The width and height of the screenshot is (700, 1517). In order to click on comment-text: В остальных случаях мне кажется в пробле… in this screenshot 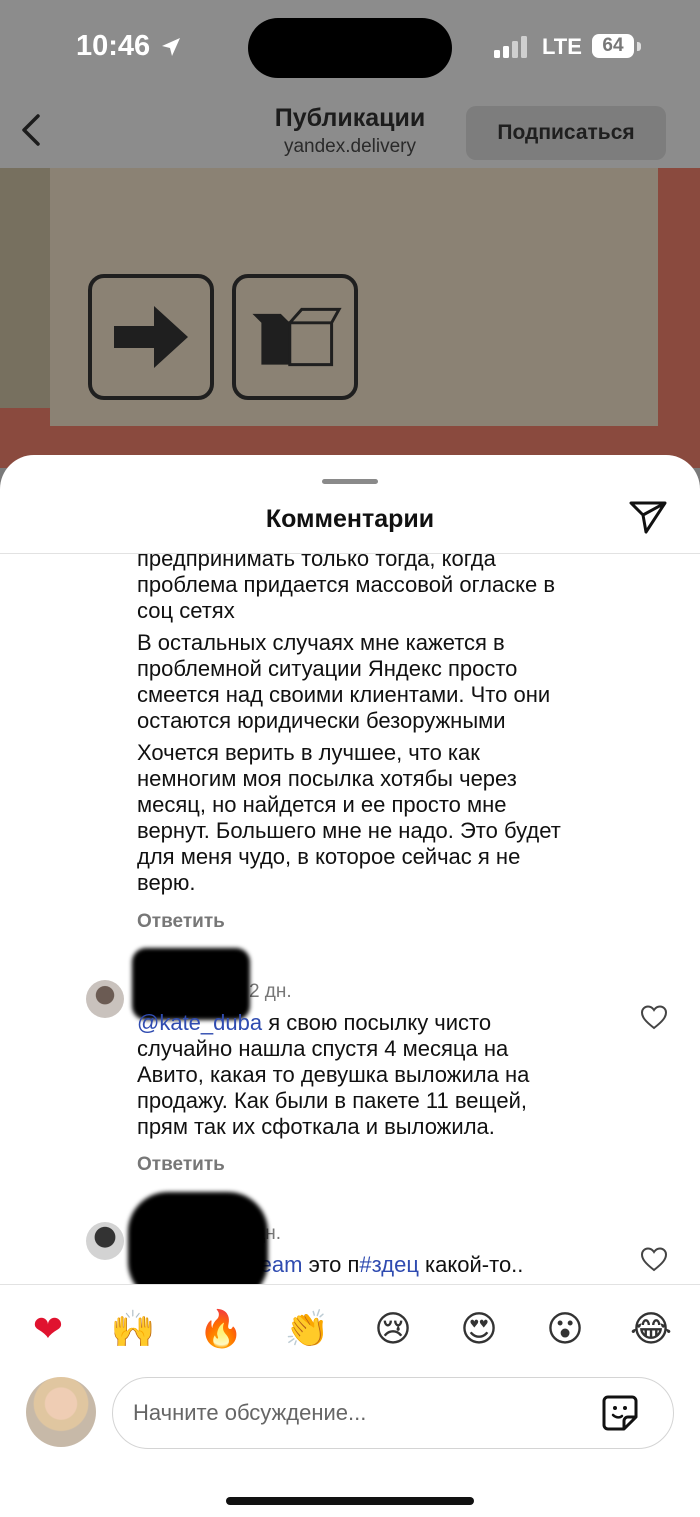, I will do `click(344, 681)`.